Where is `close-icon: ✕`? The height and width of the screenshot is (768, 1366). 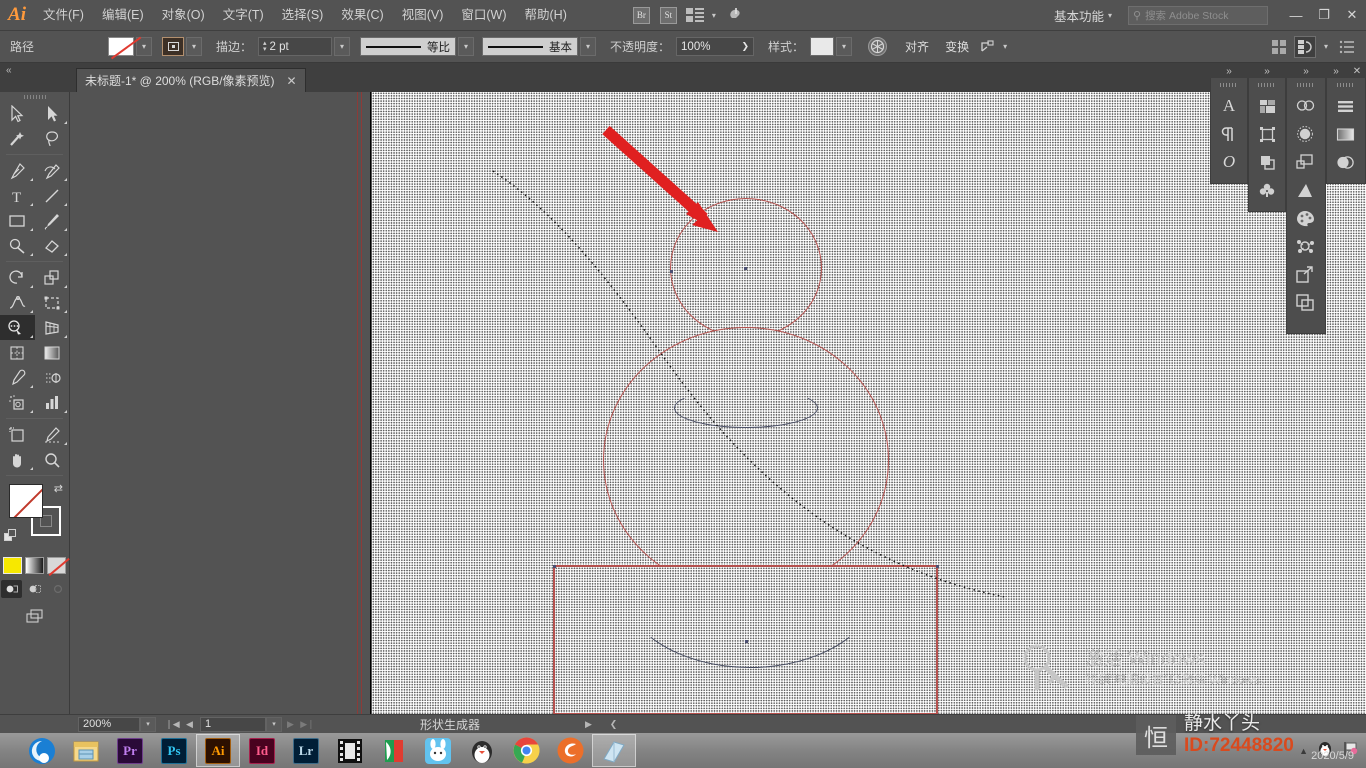
close-icon: ✕ is located at coordinates (292, 81).